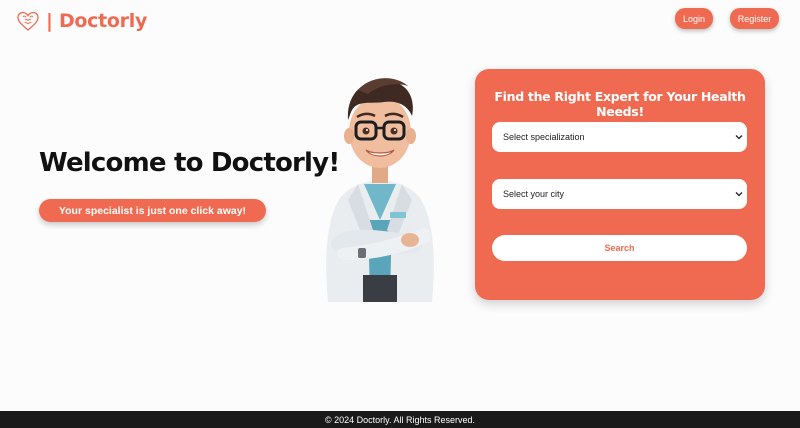 The height and width of the screenshot is (428, 800). What do you see at coordinates (619, 137) in the screenshot?
I see `specialization-select: Select specialization` at bounding box center [619, 137].